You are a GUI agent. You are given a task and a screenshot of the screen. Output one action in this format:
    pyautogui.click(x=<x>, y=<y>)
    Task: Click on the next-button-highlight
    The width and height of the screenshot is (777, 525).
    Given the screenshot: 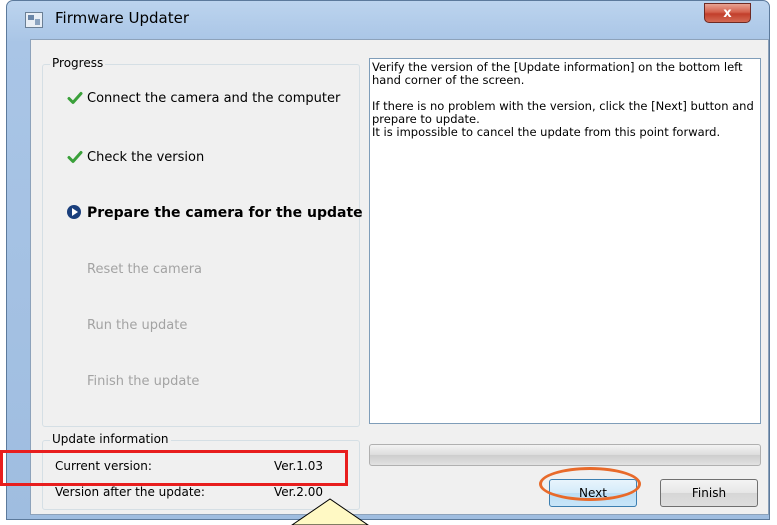 What is the action you would take?
    pyautogui.click(x=590, y=484)
    